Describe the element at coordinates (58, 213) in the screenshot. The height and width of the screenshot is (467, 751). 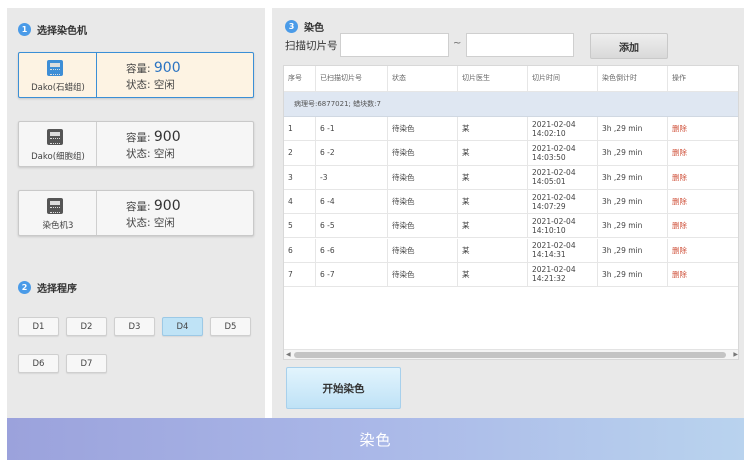
I see `machine-icon-area: 染色机3` at that location.